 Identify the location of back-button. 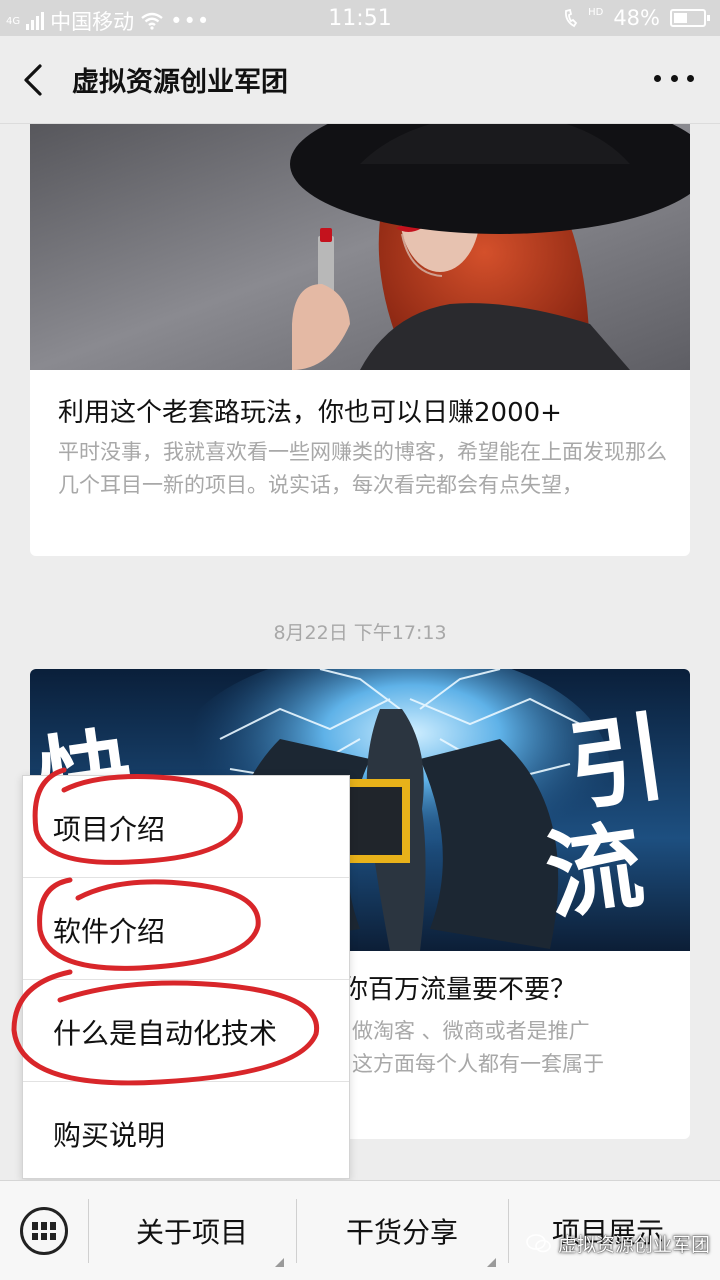
(34, 80).